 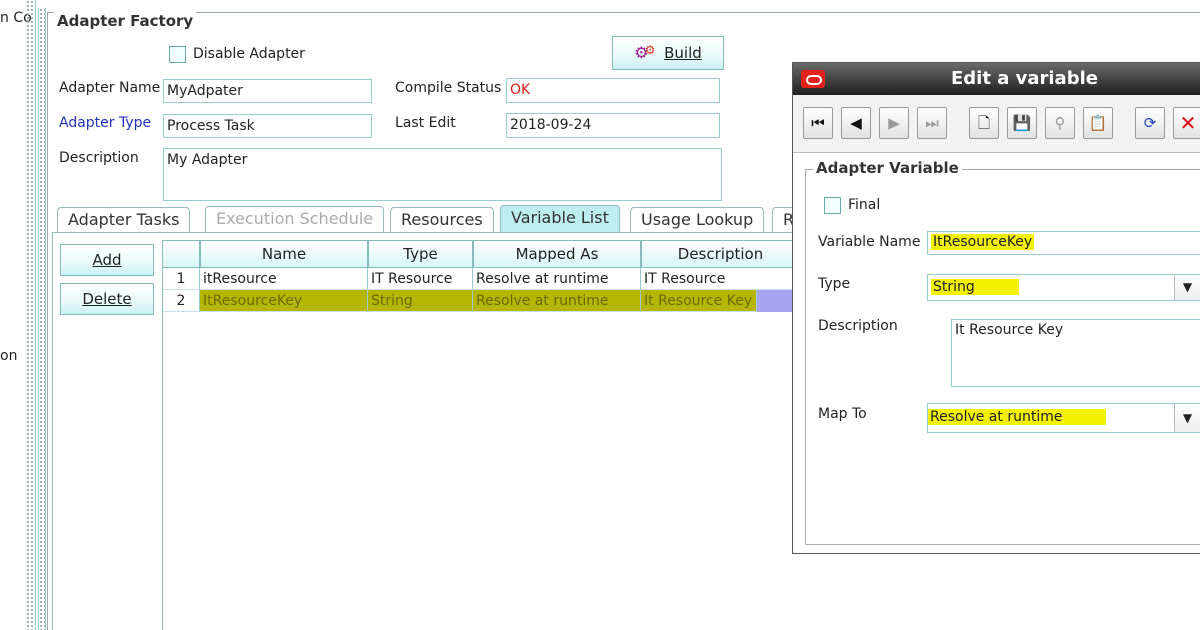 What do you see at coordinates (181, 301) in the screenshot?
I see `table-row-number: 2` at bounding box center [181, 301].